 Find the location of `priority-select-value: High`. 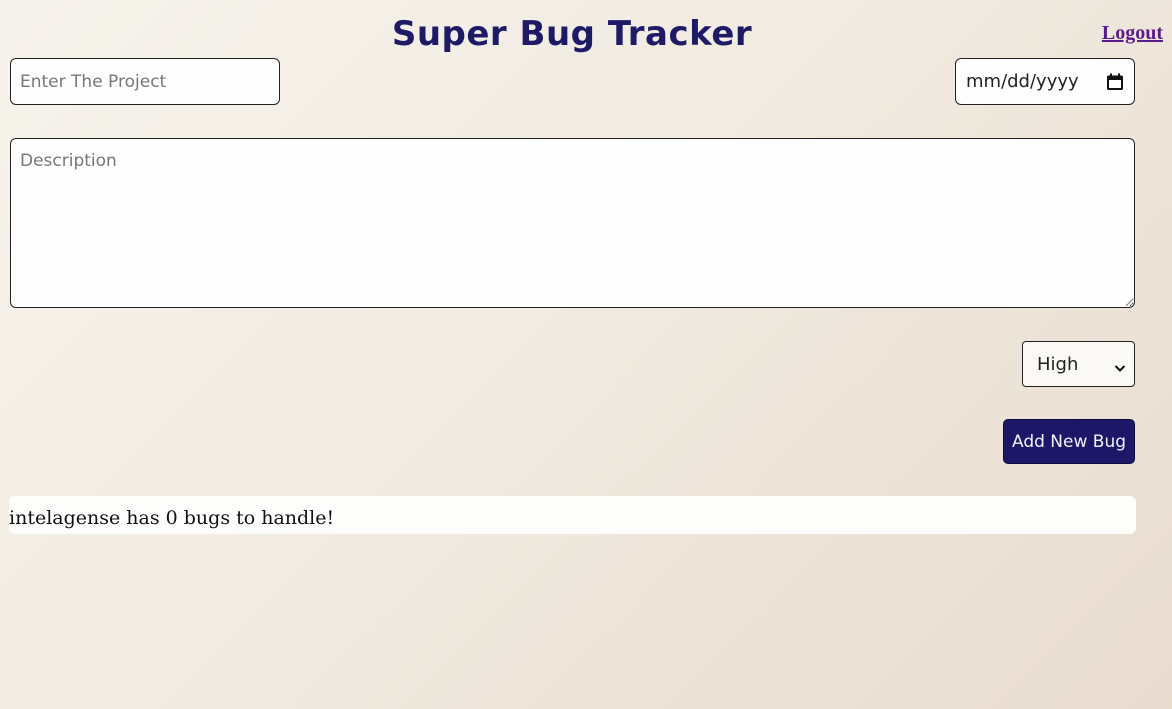

priority-select-value: High is located at coordinates (1058, 364).